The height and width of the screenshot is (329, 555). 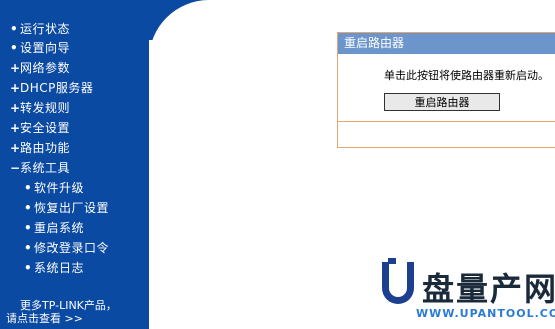 I want to click on sidebar-item-label: 转发规则, so click(x=45, y=108).